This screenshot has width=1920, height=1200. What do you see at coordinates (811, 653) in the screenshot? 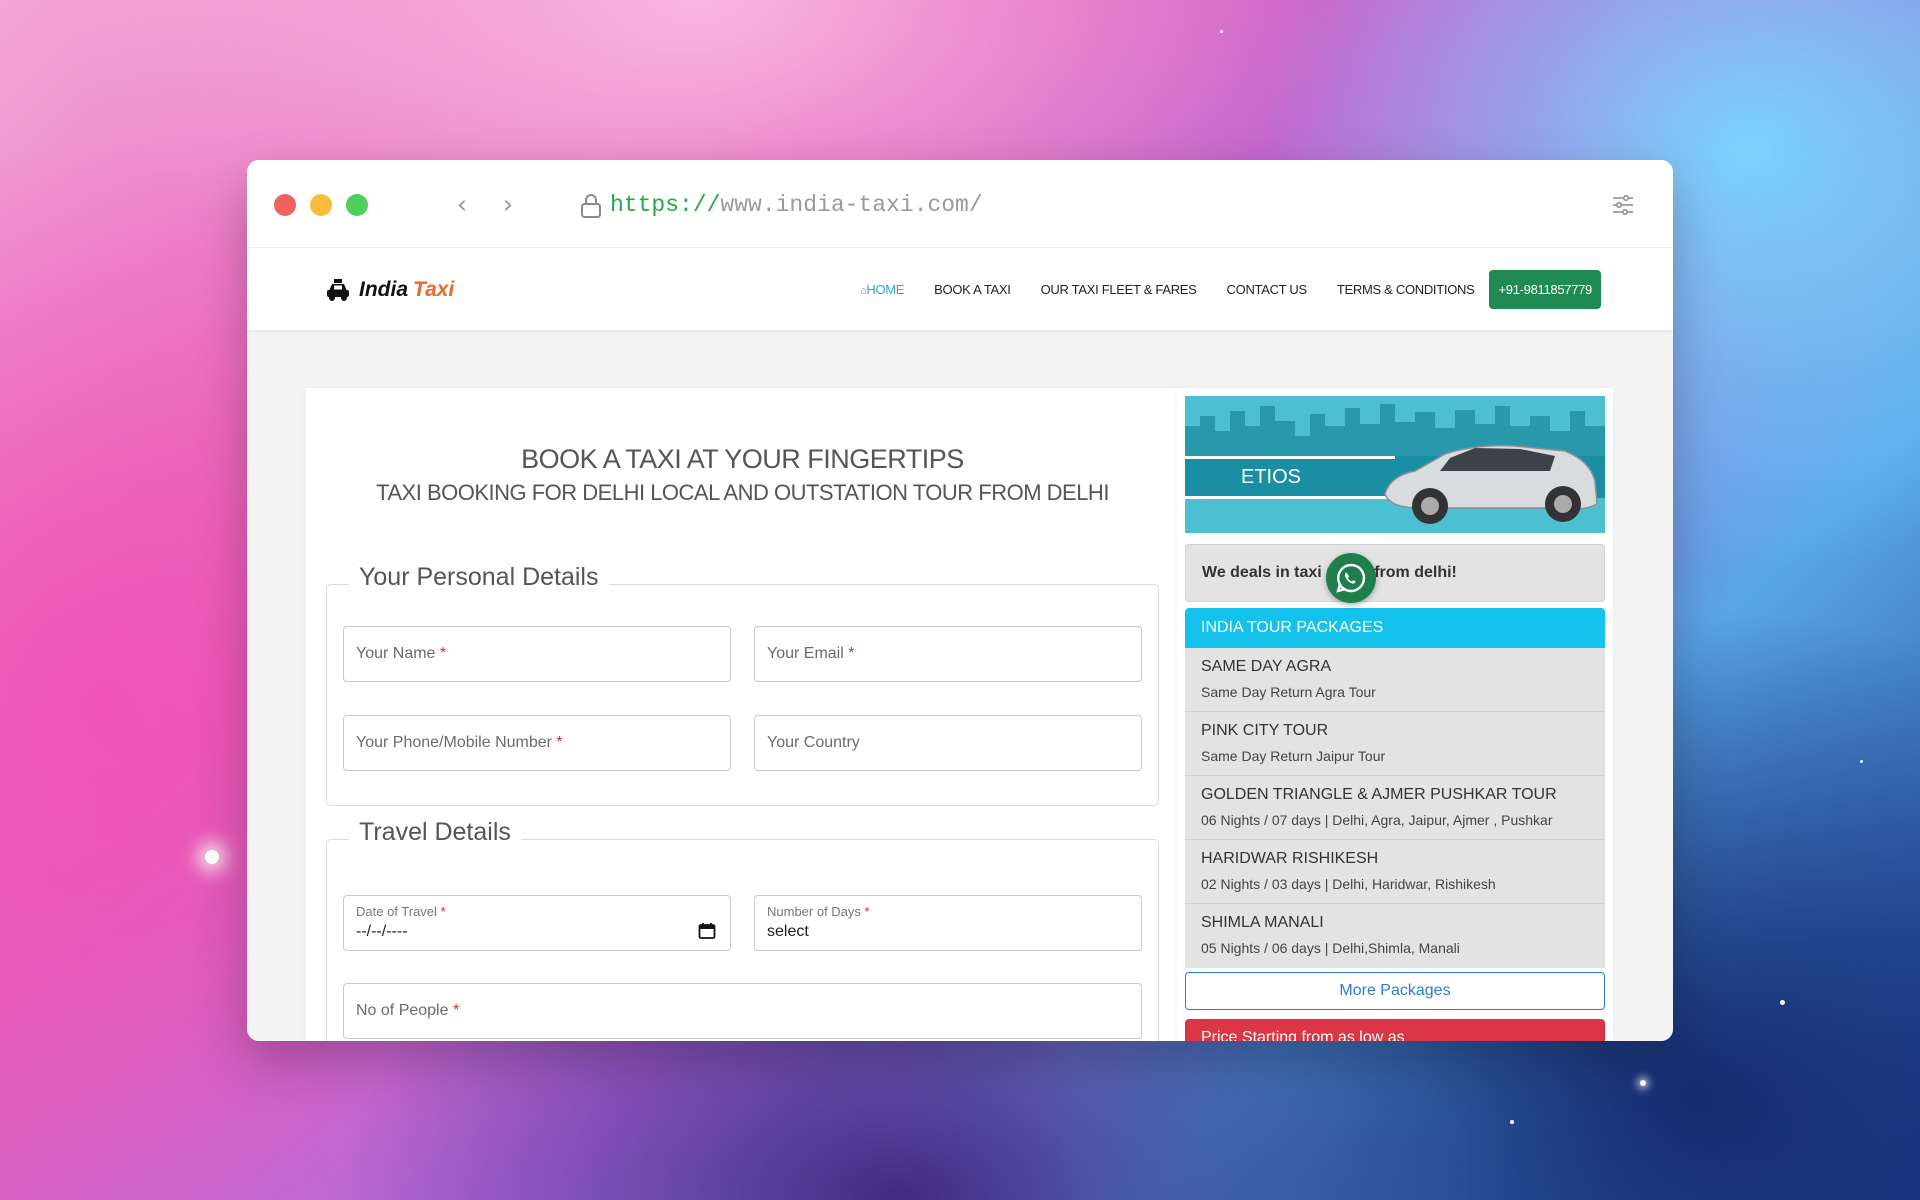
I see `email-placeholder: Your Email *` at bounding box center [811, 653].